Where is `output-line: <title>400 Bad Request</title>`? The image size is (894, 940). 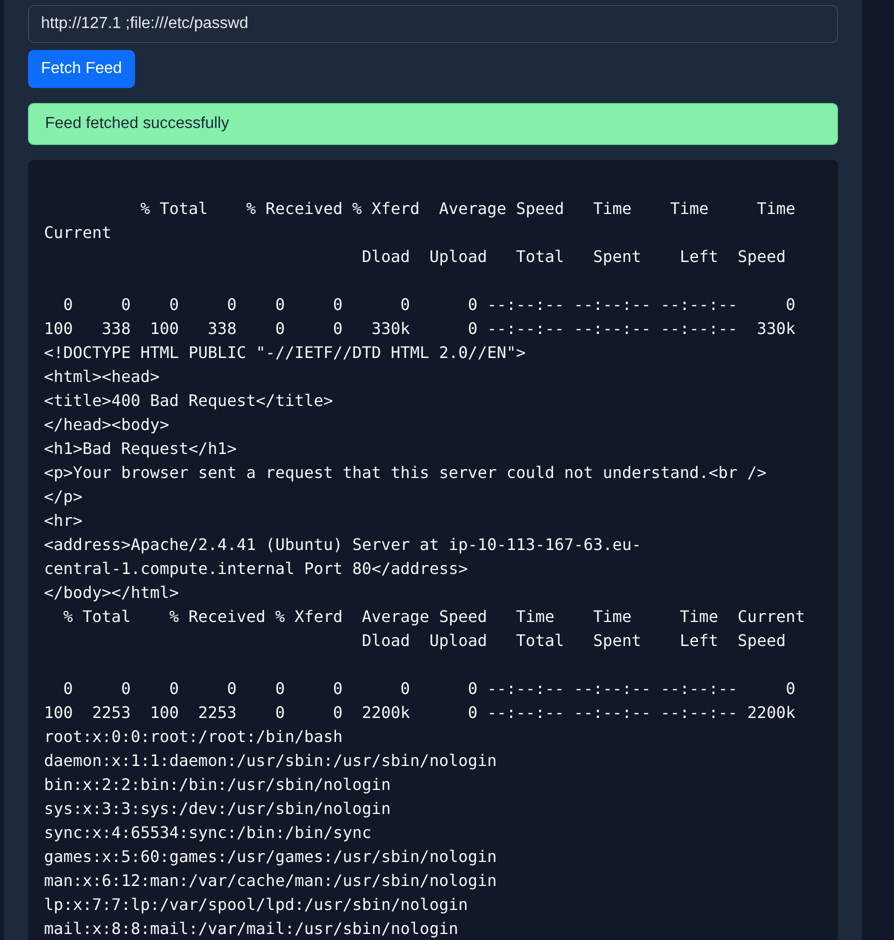 output-line: <title>400 Bad Request</title> is located at coordinates (189, 401).